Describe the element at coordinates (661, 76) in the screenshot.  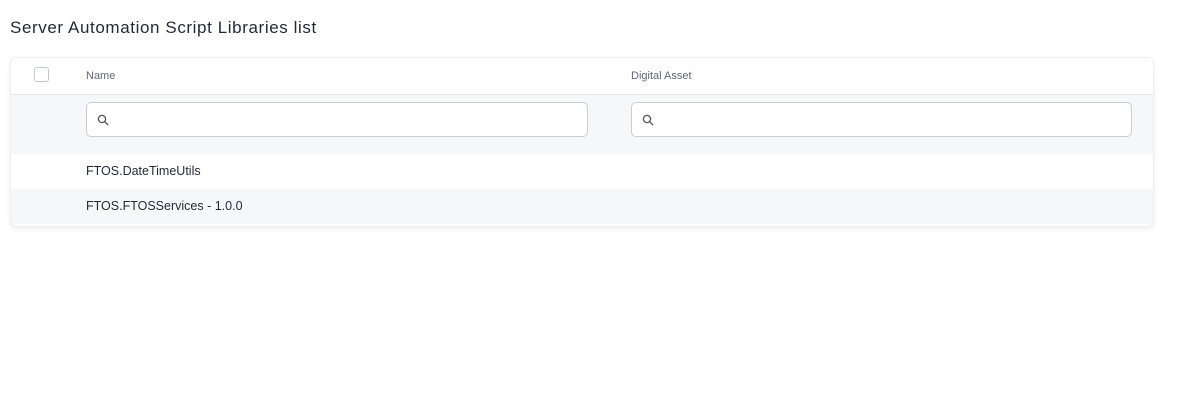
I see `column-header-digital-asset: Digital Asset` at that location.